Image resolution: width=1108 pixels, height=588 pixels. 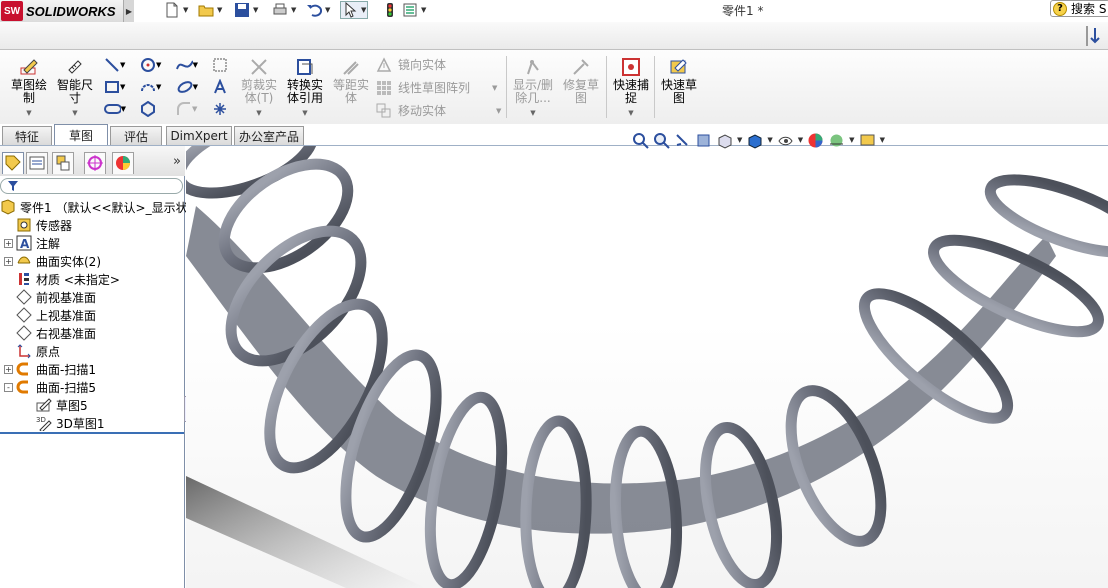 I want to click on tree-item: 前视基准面, so click(x=50, y=297).